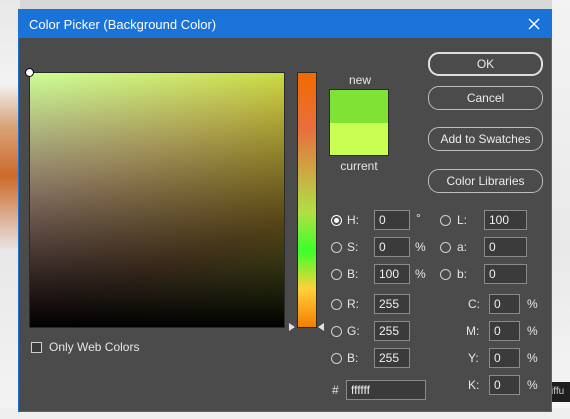  What do you see at coordinates (462, 247) in the screenshot?
I see `lab-a-label: a:` at bounding box center [462, 247].